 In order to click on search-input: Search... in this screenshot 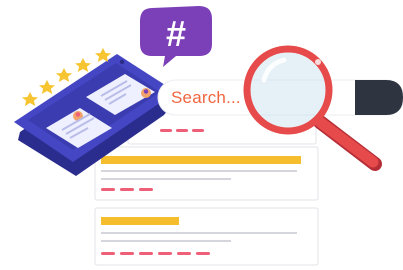, I will do `click(206, 98)`.